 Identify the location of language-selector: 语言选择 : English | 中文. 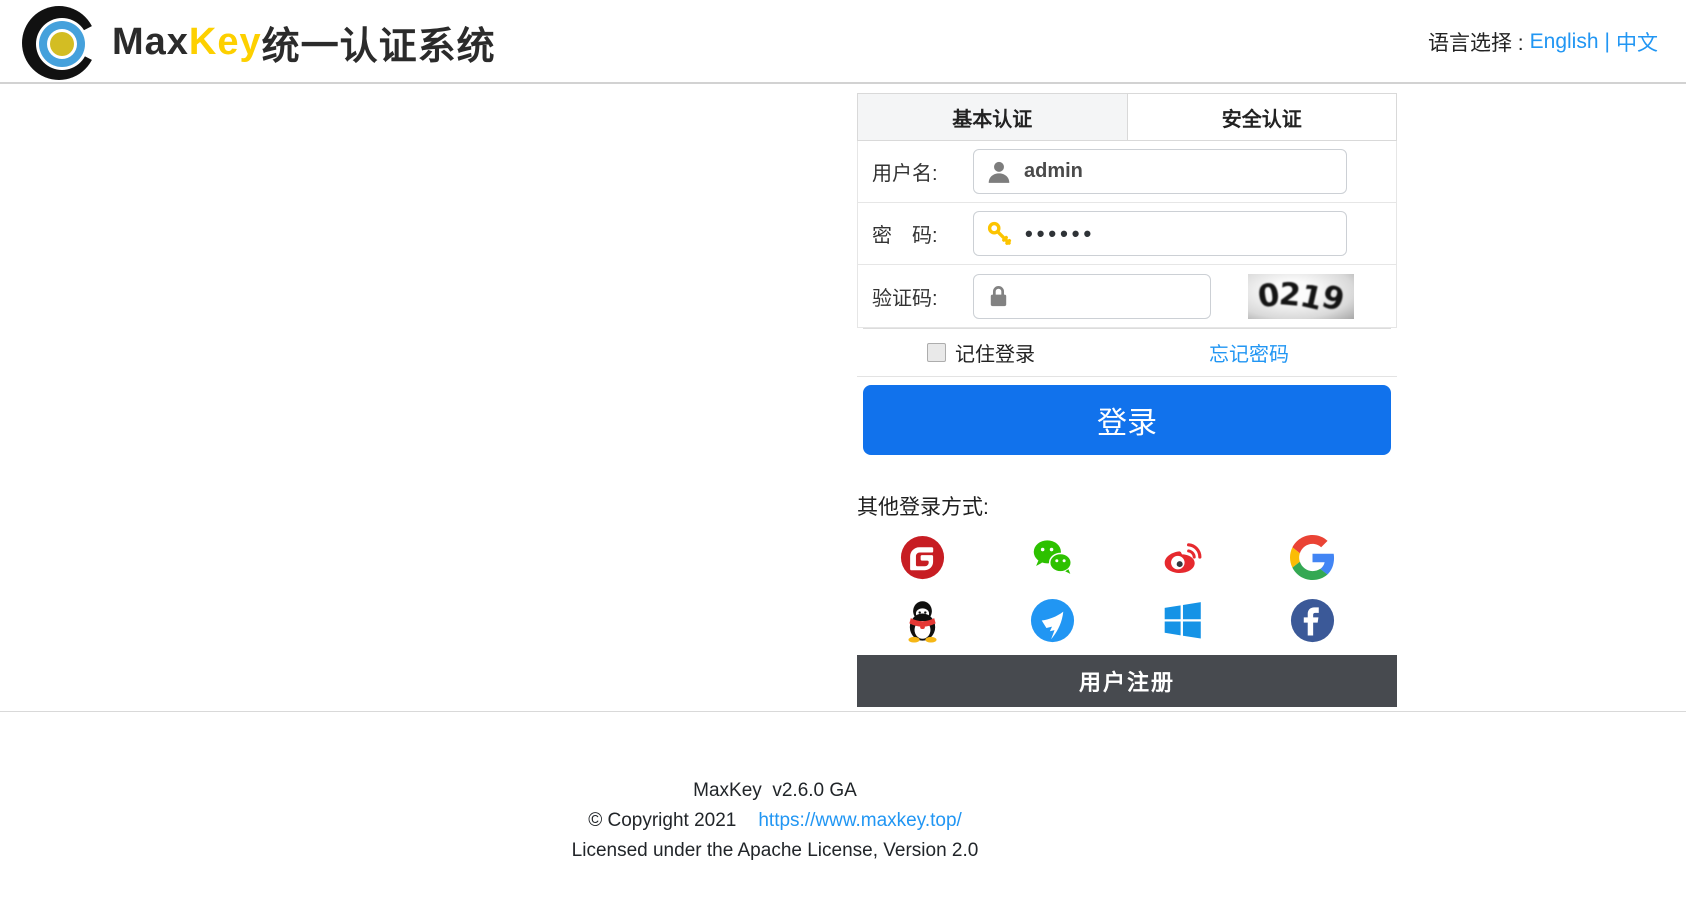
(1543, 42).